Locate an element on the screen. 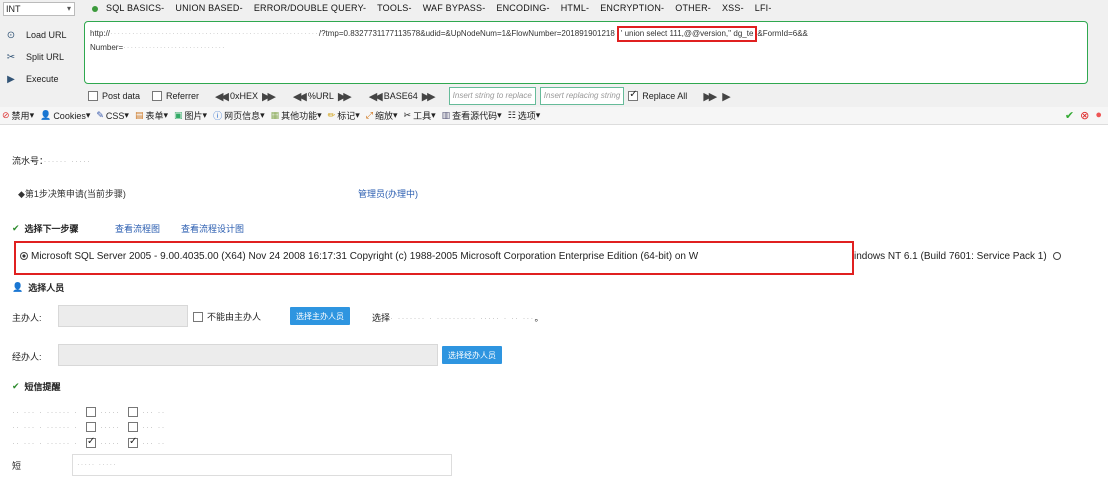 The image size is (1108, 482). injection-highlight: ' union select 111,@@version,'' dg_te is located at coordinates (687, 34).